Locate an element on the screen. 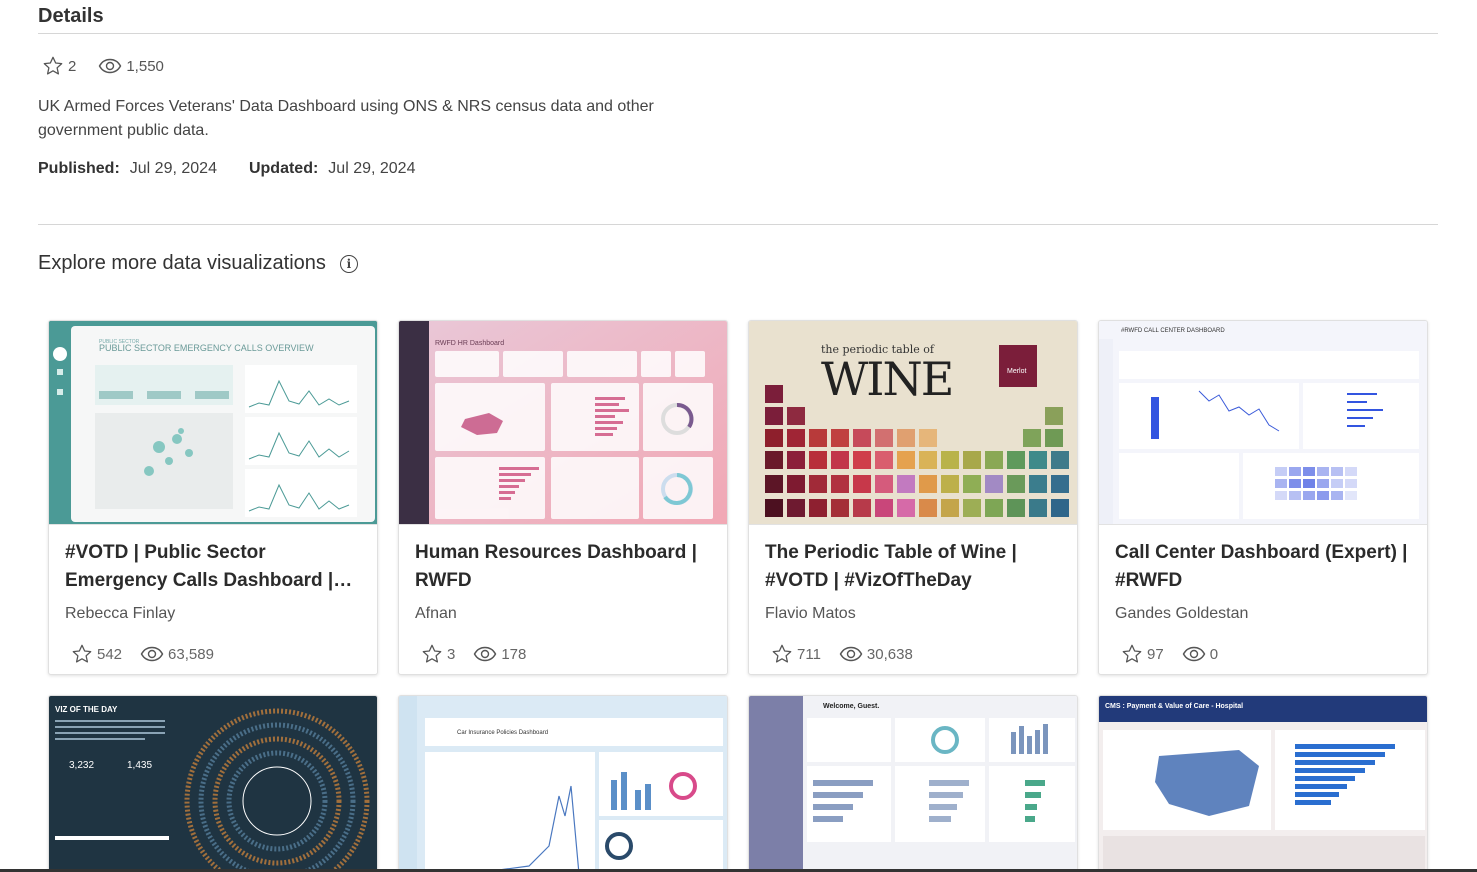 The image size is (1477, 872). viz-card: VIZ OF THE DAY 3,232 1,435 is located at coordinates (213, 783).